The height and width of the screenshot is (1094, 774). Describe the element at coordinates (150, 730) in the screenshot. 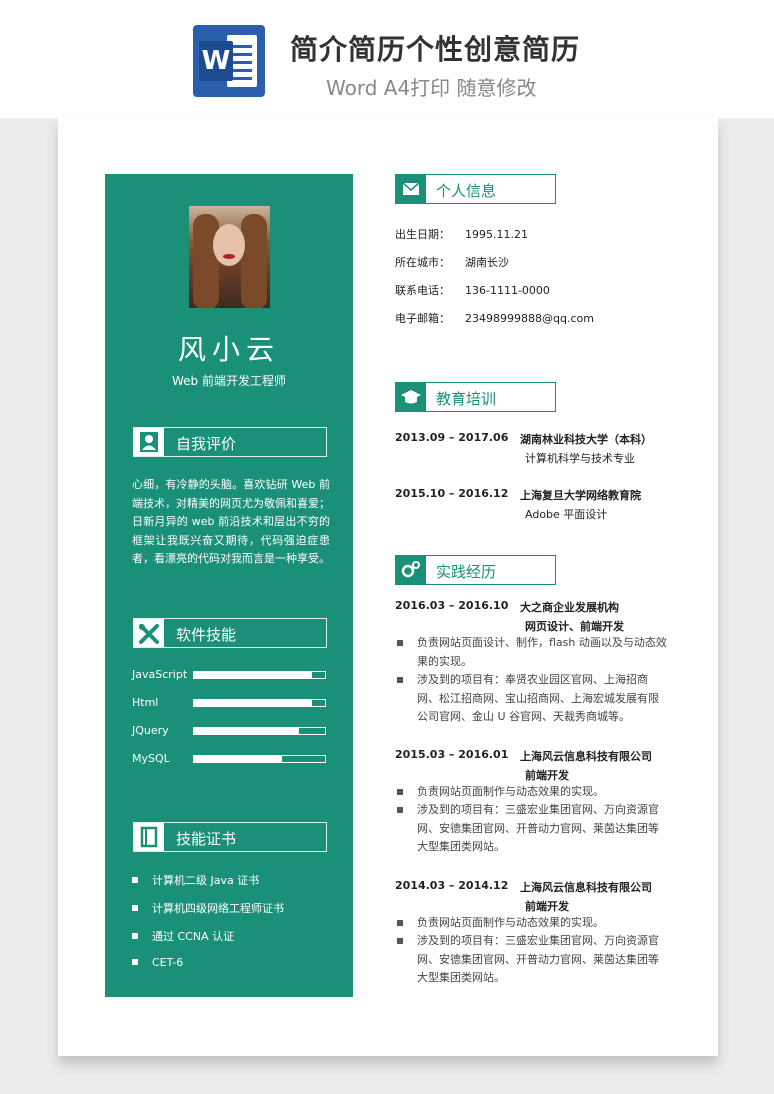

I see `skill-name: JQuery` at that location.